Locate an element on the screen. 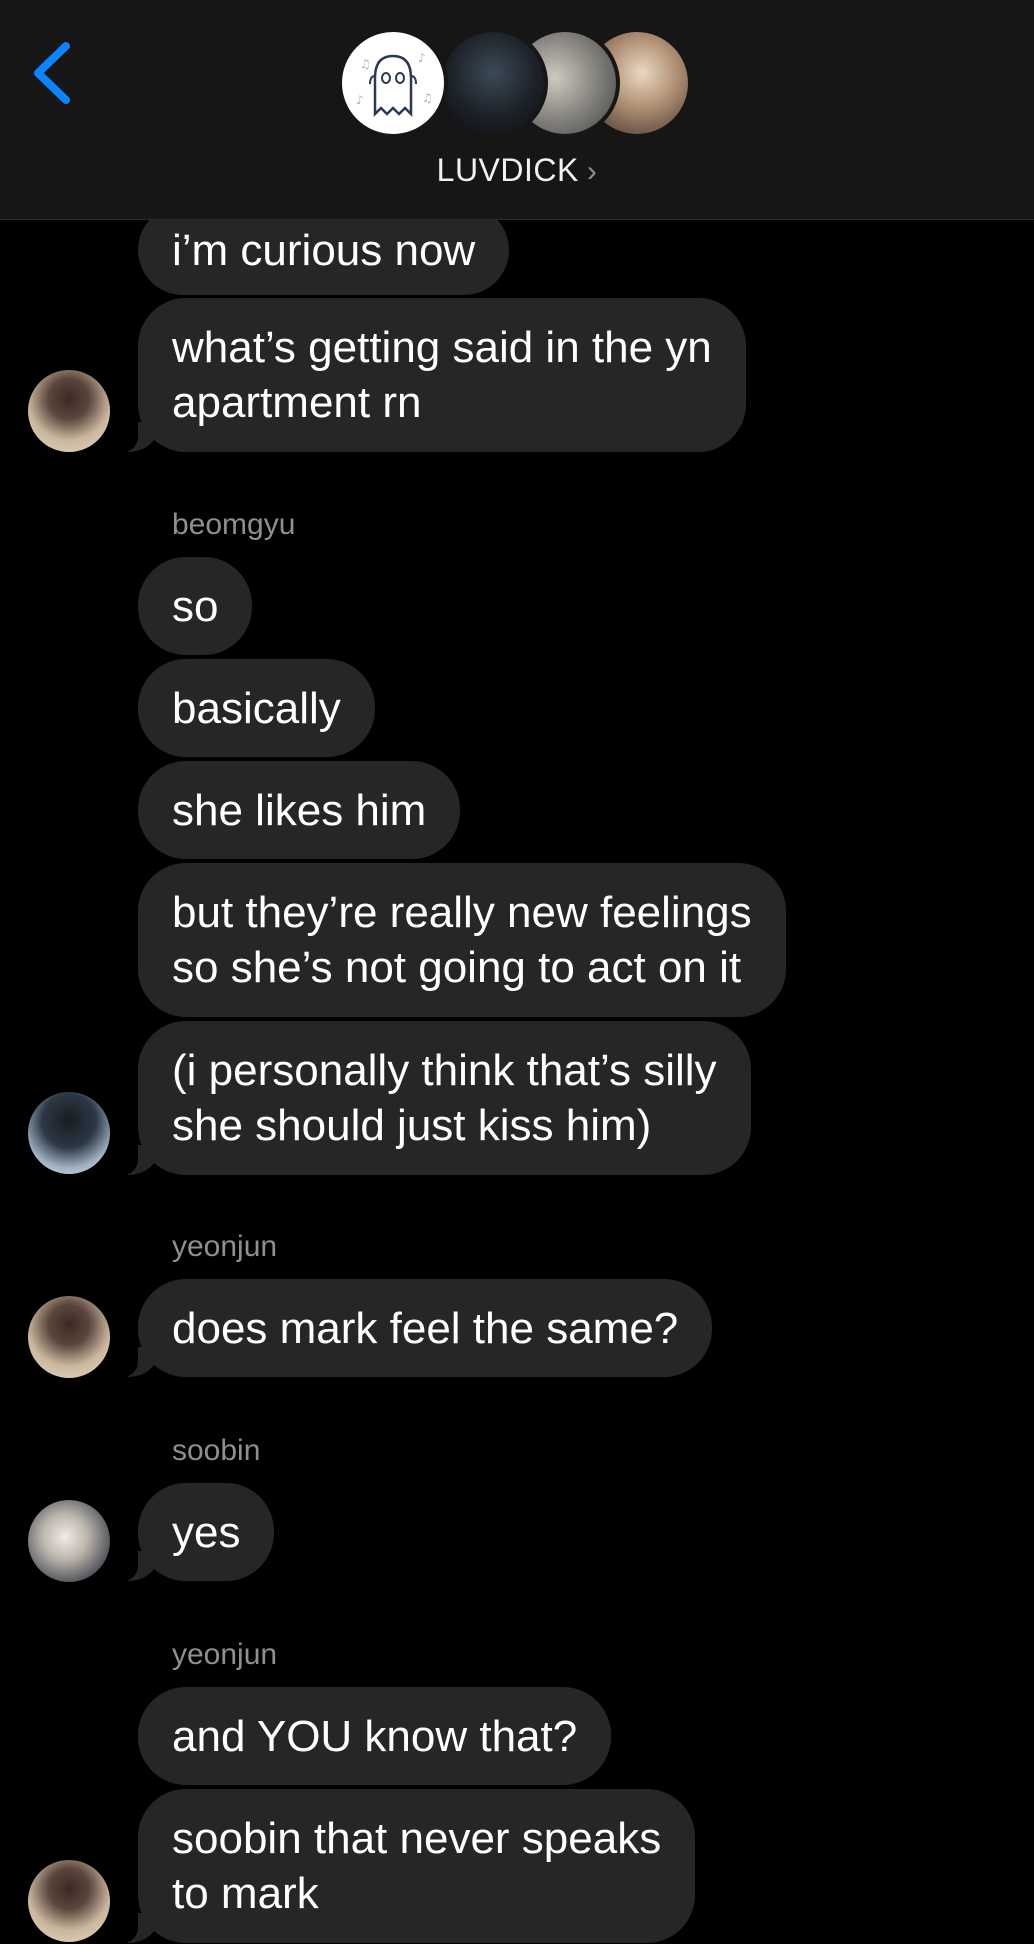  message-text: what’s getting said in the yn is located at coordinates (442, 347).